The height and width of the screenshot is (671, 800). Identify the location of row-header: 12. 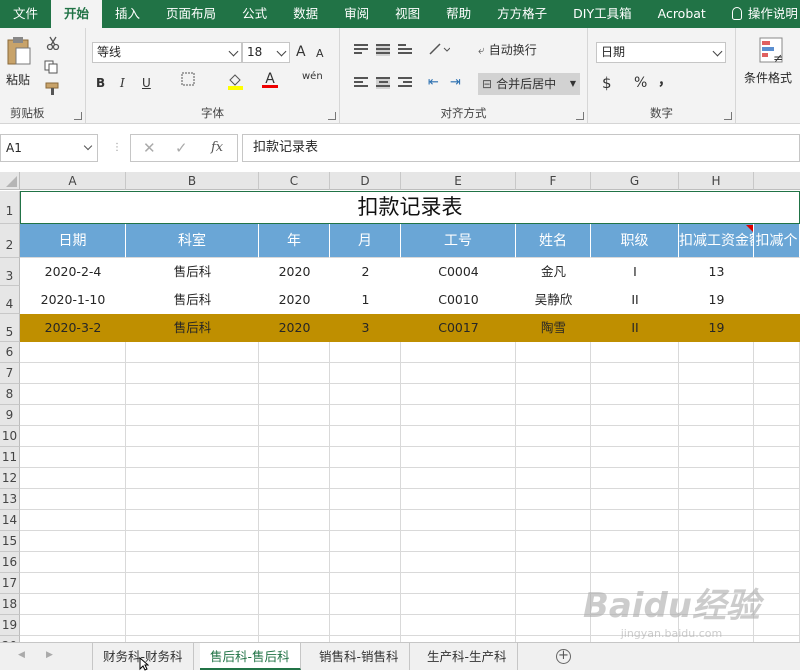
(10, 478).